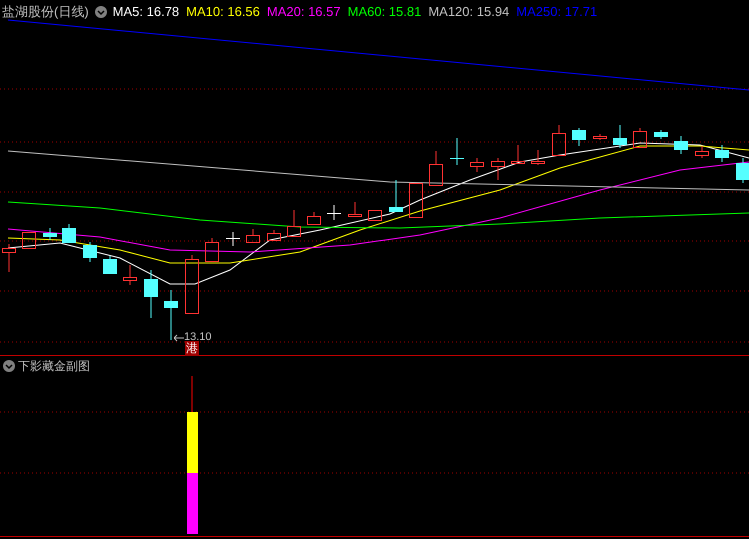  What do you see at coordinates (385, 12) in the screenshot?
I see `legend-item: MA60: 15.81` at bounding box center [385, 12].